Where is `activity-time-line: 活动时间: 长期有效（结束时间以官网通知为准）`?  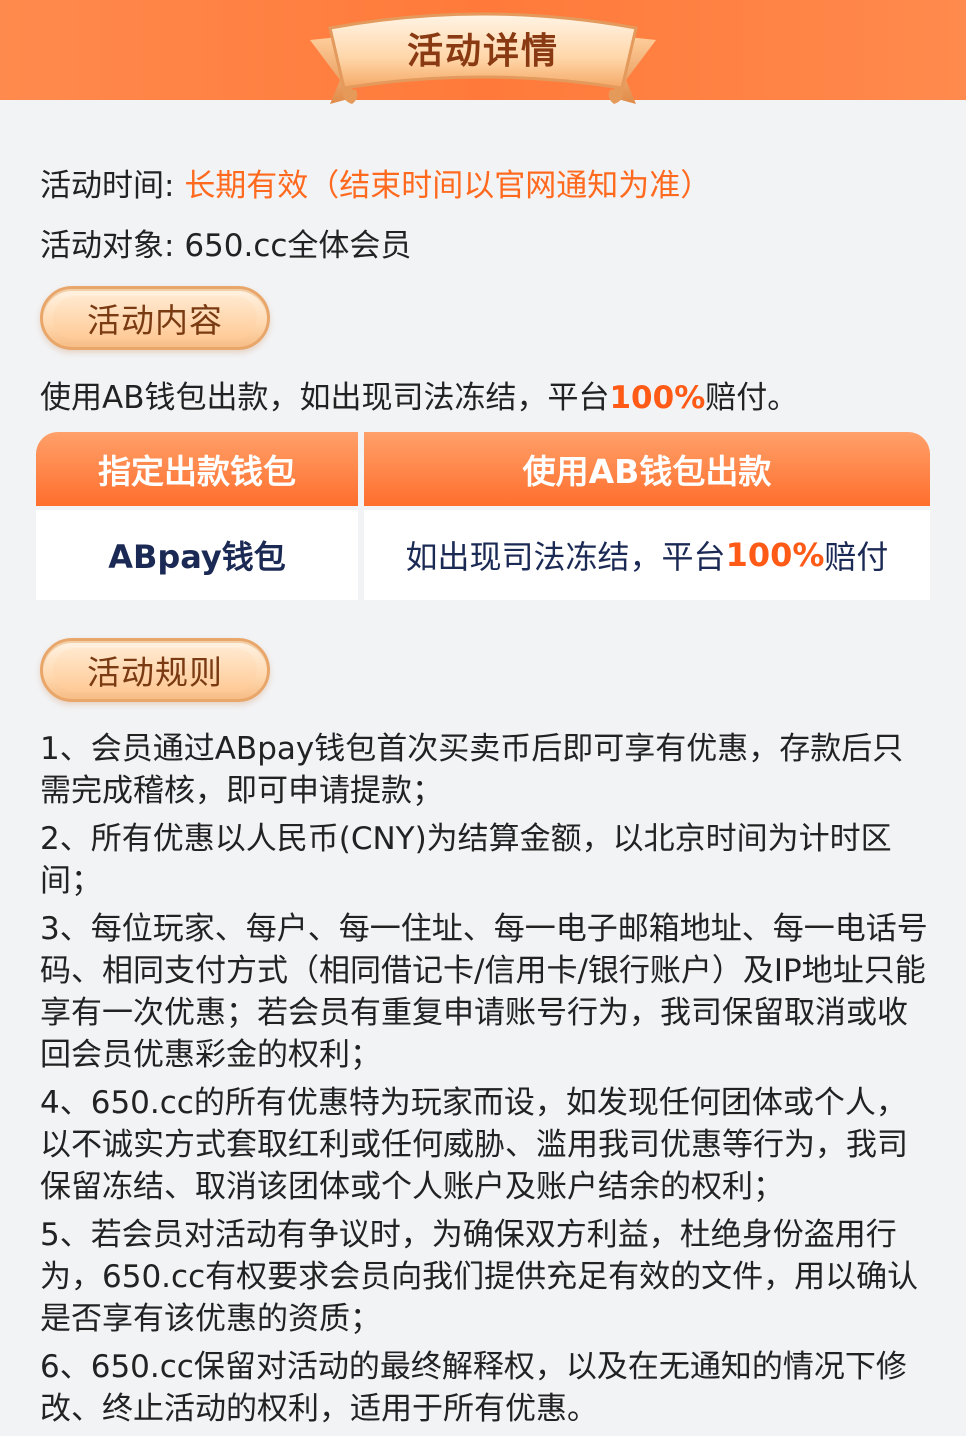 activity-time-line: 活动时间: 长期有效（结束时间以官网通知为准） is located at coordinates (375, 182).